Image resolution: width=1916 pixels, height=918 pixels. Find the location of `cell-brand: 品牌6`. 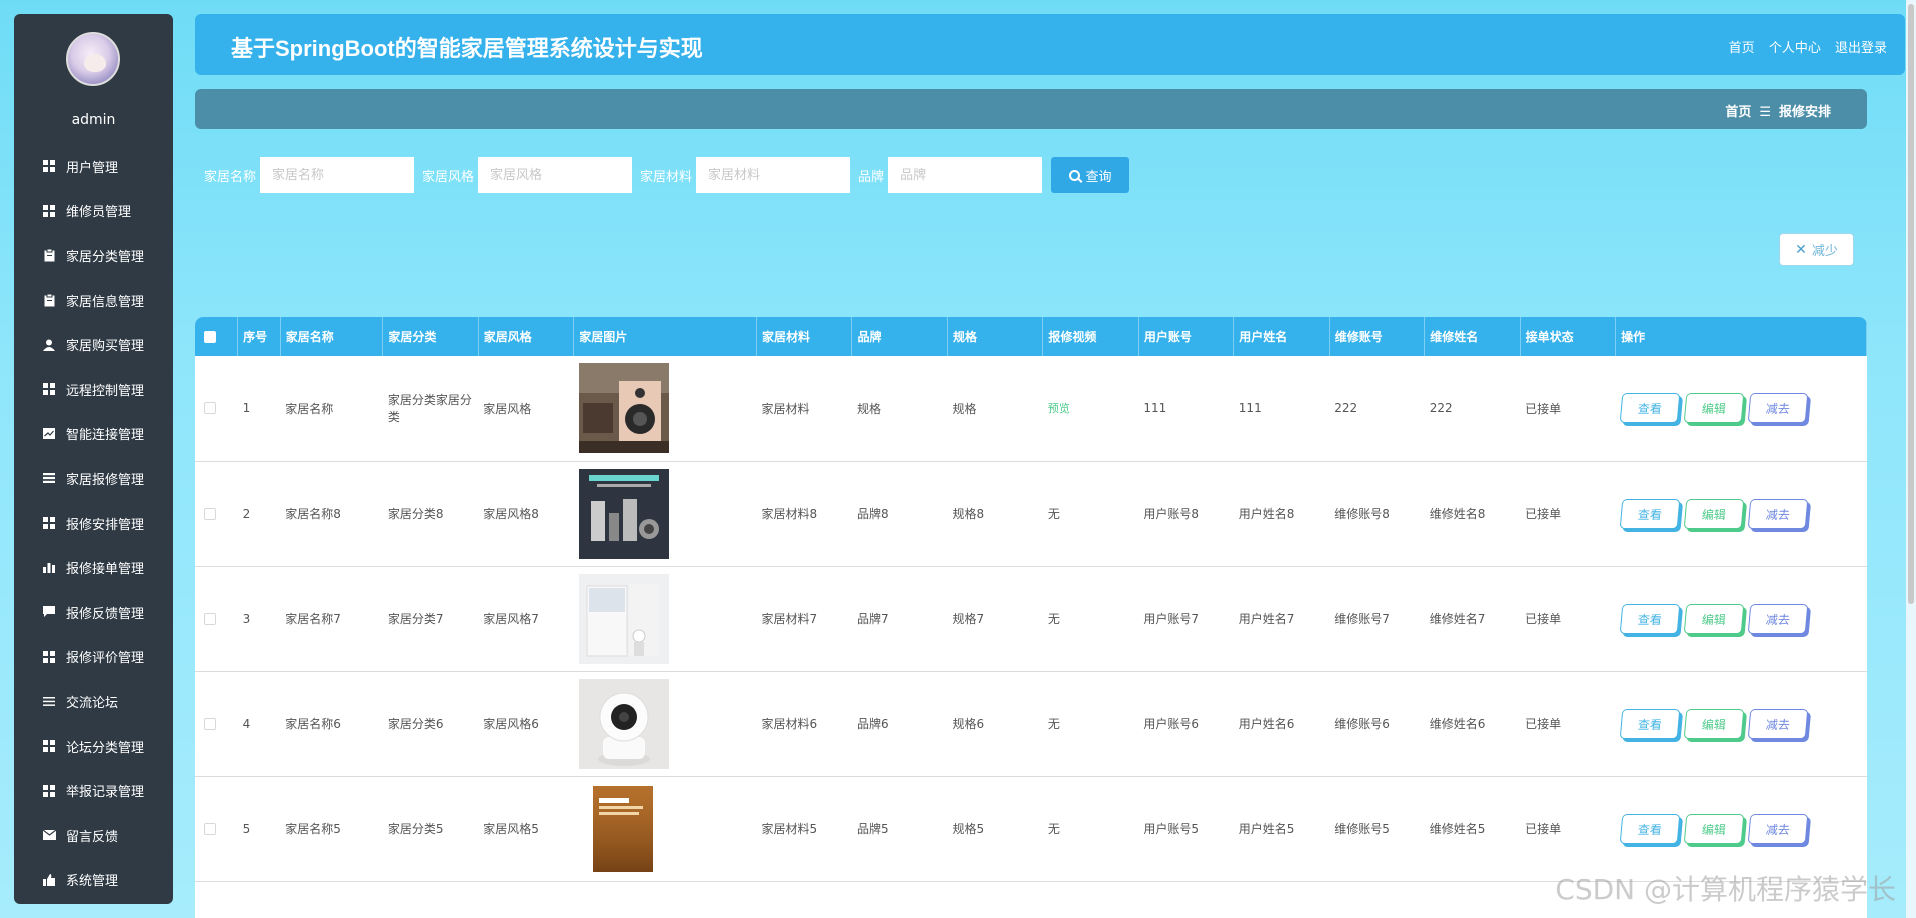

cell-brand: 品牌6 is located at coordinates (872, 724).